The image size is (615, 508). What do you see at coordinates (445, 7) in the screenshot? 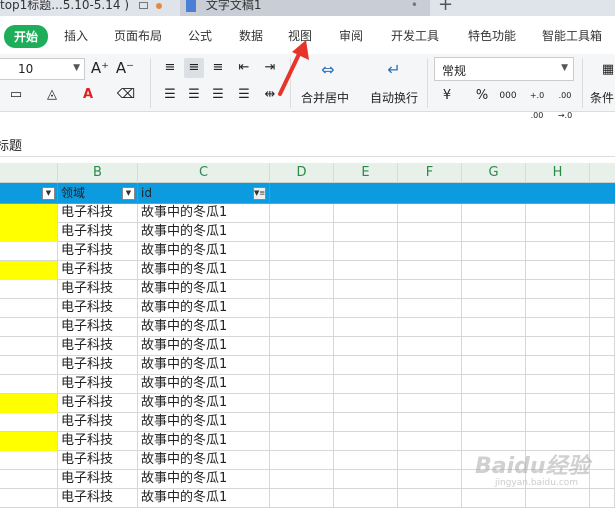
I see `new-tab-button: +` at bounding box center [445, 7].